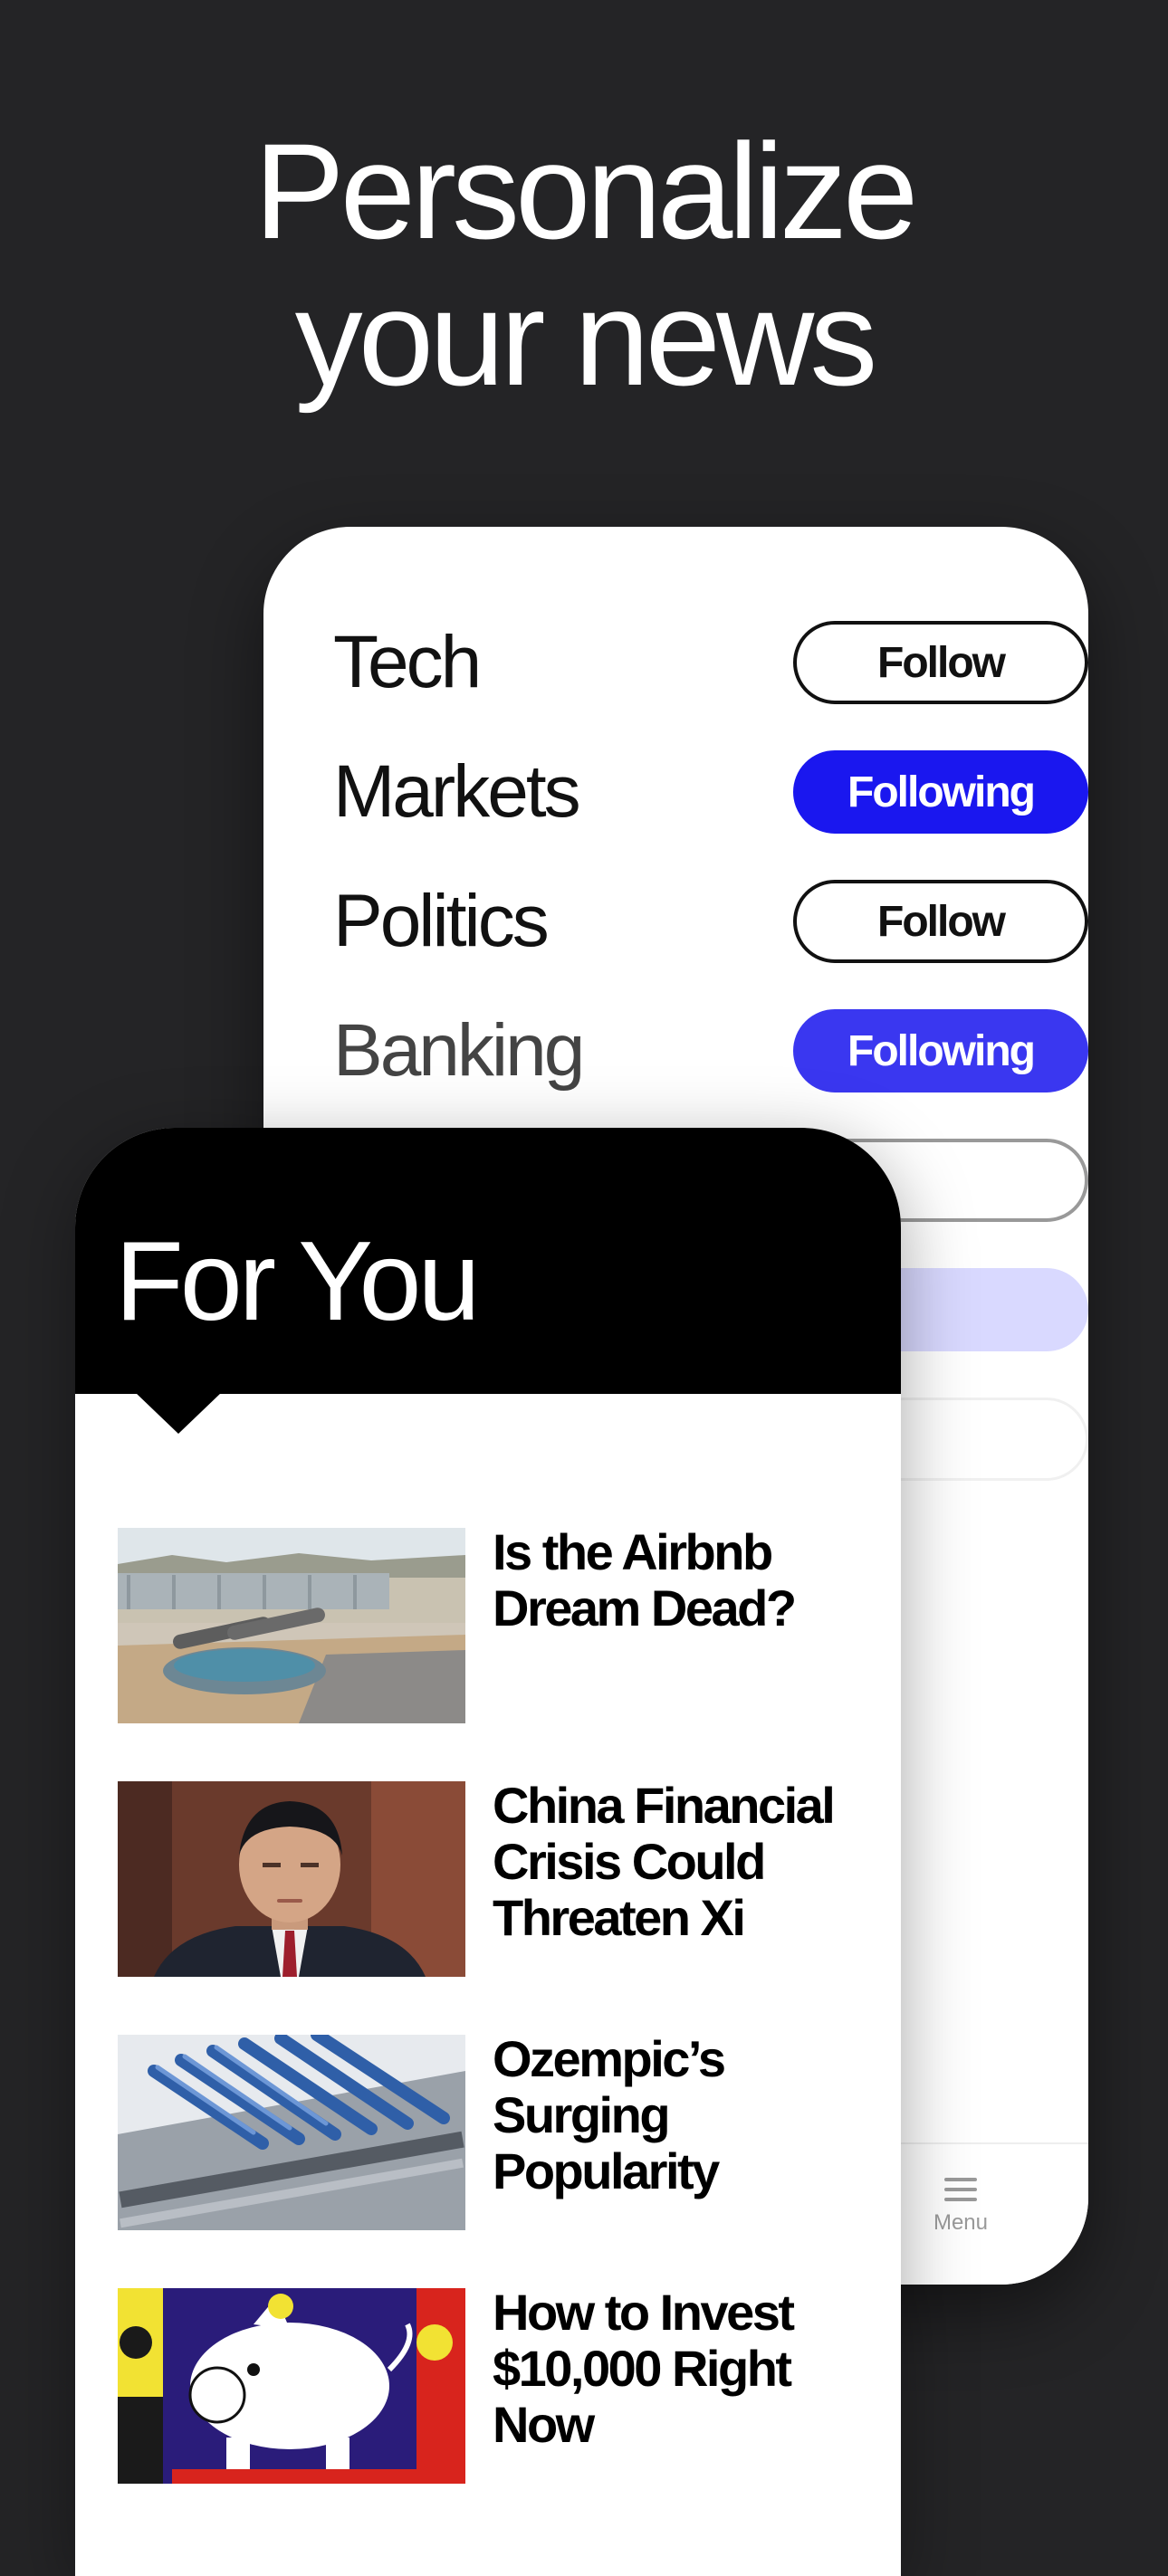 The width and height of the screenshot is (1168, 2576). Describe the element at coordinates (960, 2203) in the screenshot. I see `menu-tab: Menu` at that location.